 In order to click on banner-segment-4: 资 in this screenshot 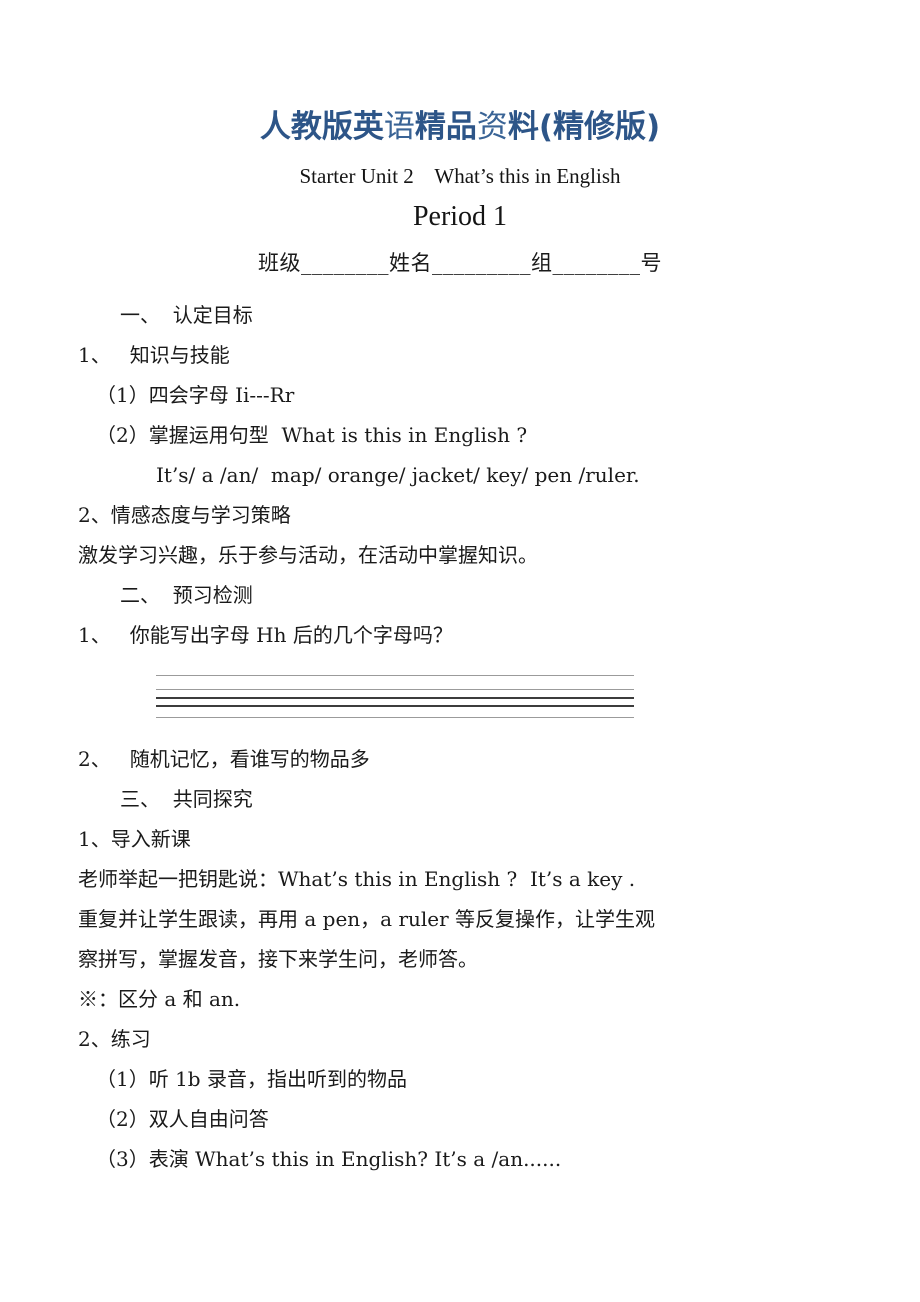, I will do `click(492, 127)`.